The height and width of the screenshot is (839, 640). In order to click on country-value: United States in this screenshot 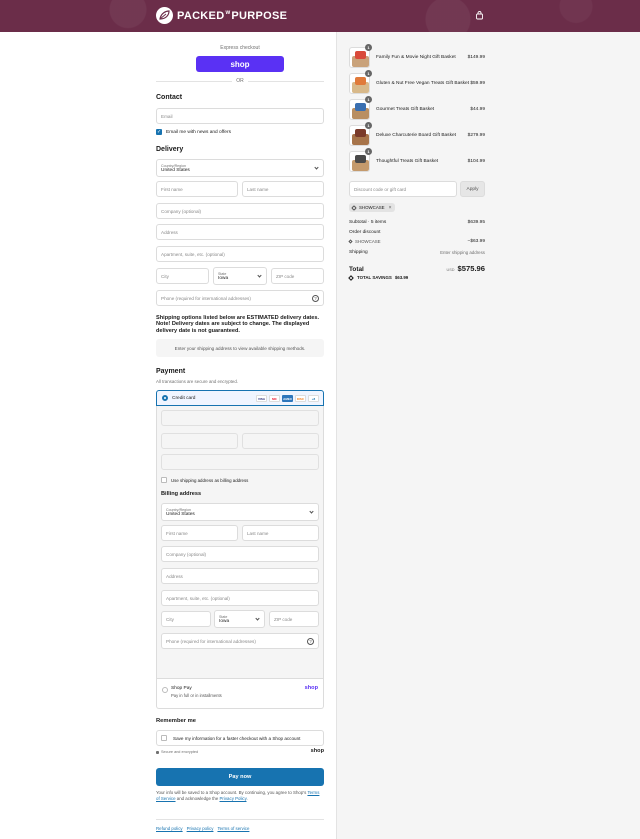, I will do `click(175, 170)`.